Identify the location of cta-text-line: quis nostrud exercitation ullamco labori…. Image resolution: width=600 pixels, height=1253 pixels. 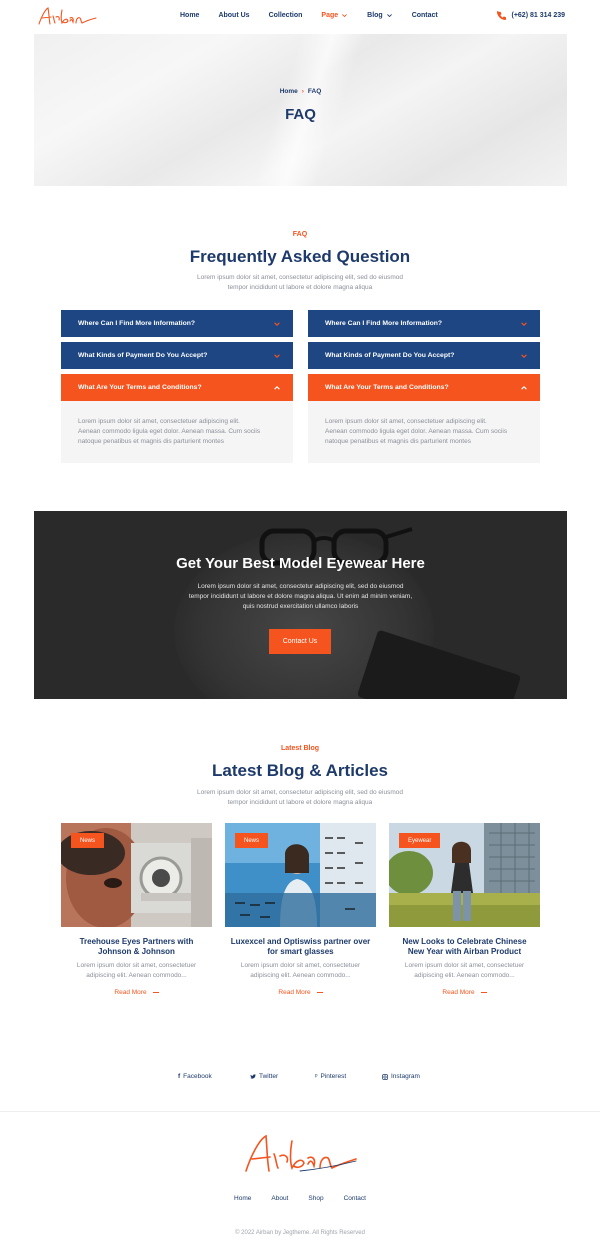
(300, 606).